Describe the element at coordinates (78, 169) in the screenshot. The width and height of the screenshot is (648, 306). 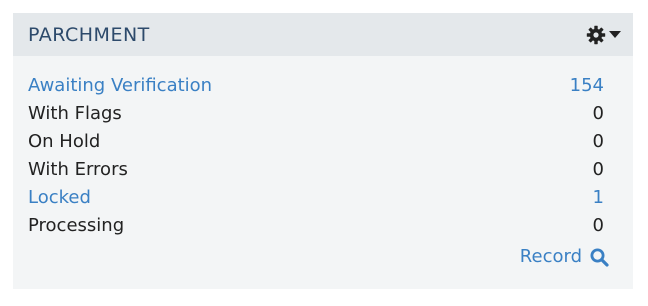
I see `row-label: With Errors` at that location.